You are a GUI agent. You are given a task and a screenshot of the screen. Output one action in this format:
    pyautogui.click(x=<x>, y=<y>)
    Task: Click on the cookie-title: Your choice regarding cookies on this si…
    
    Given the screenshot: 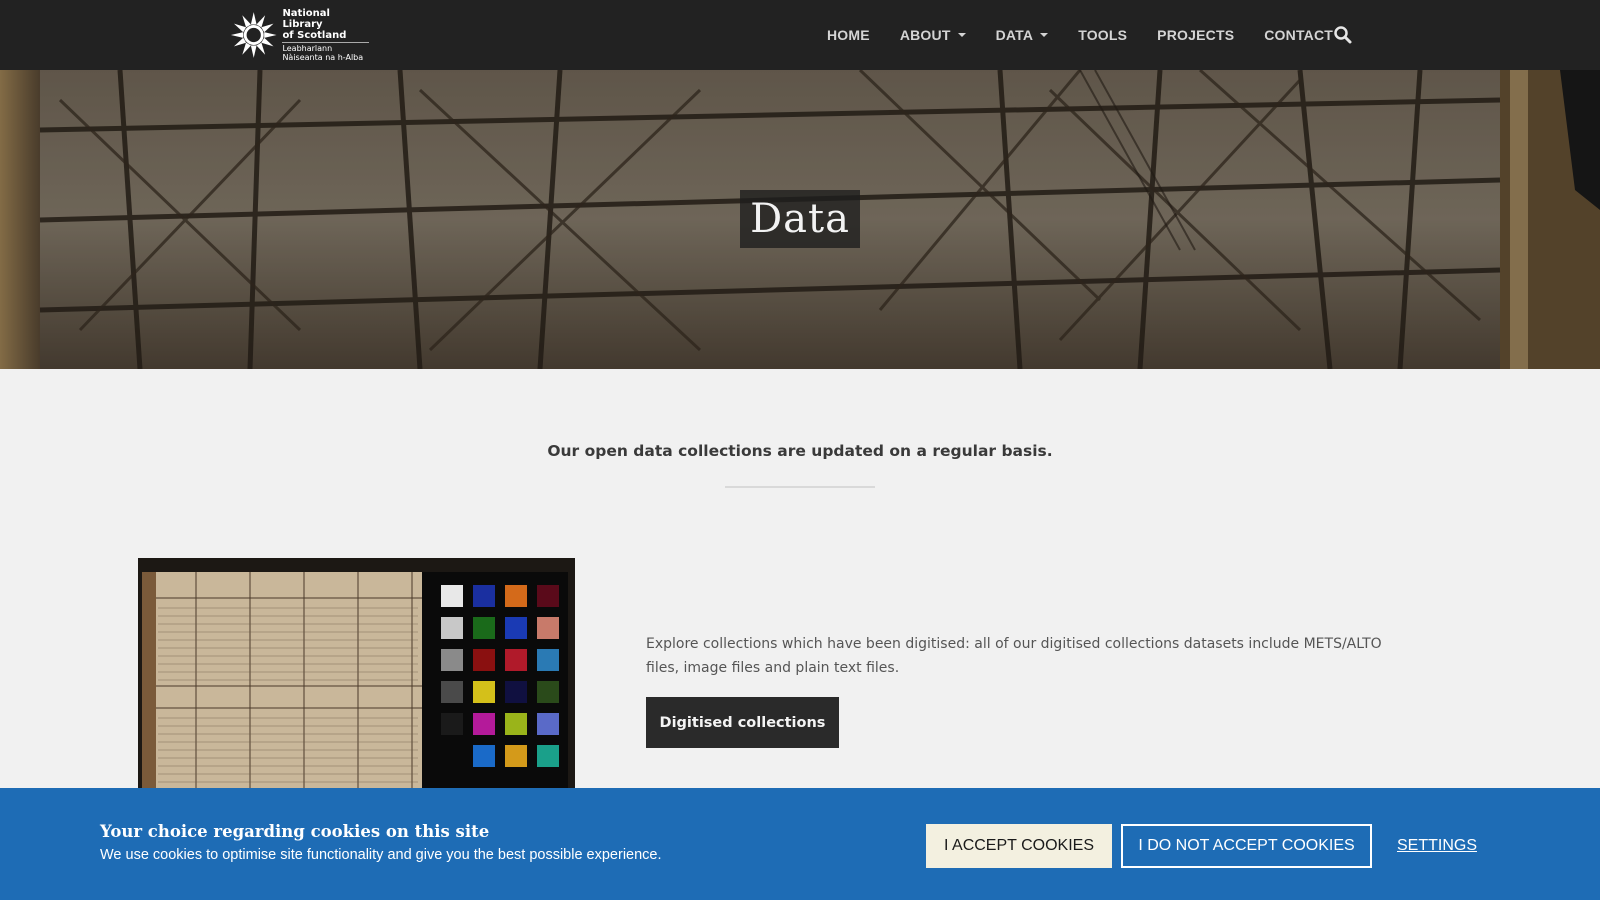 What is the action you would take?
    pyautogui.click(x=295, y=831)
    